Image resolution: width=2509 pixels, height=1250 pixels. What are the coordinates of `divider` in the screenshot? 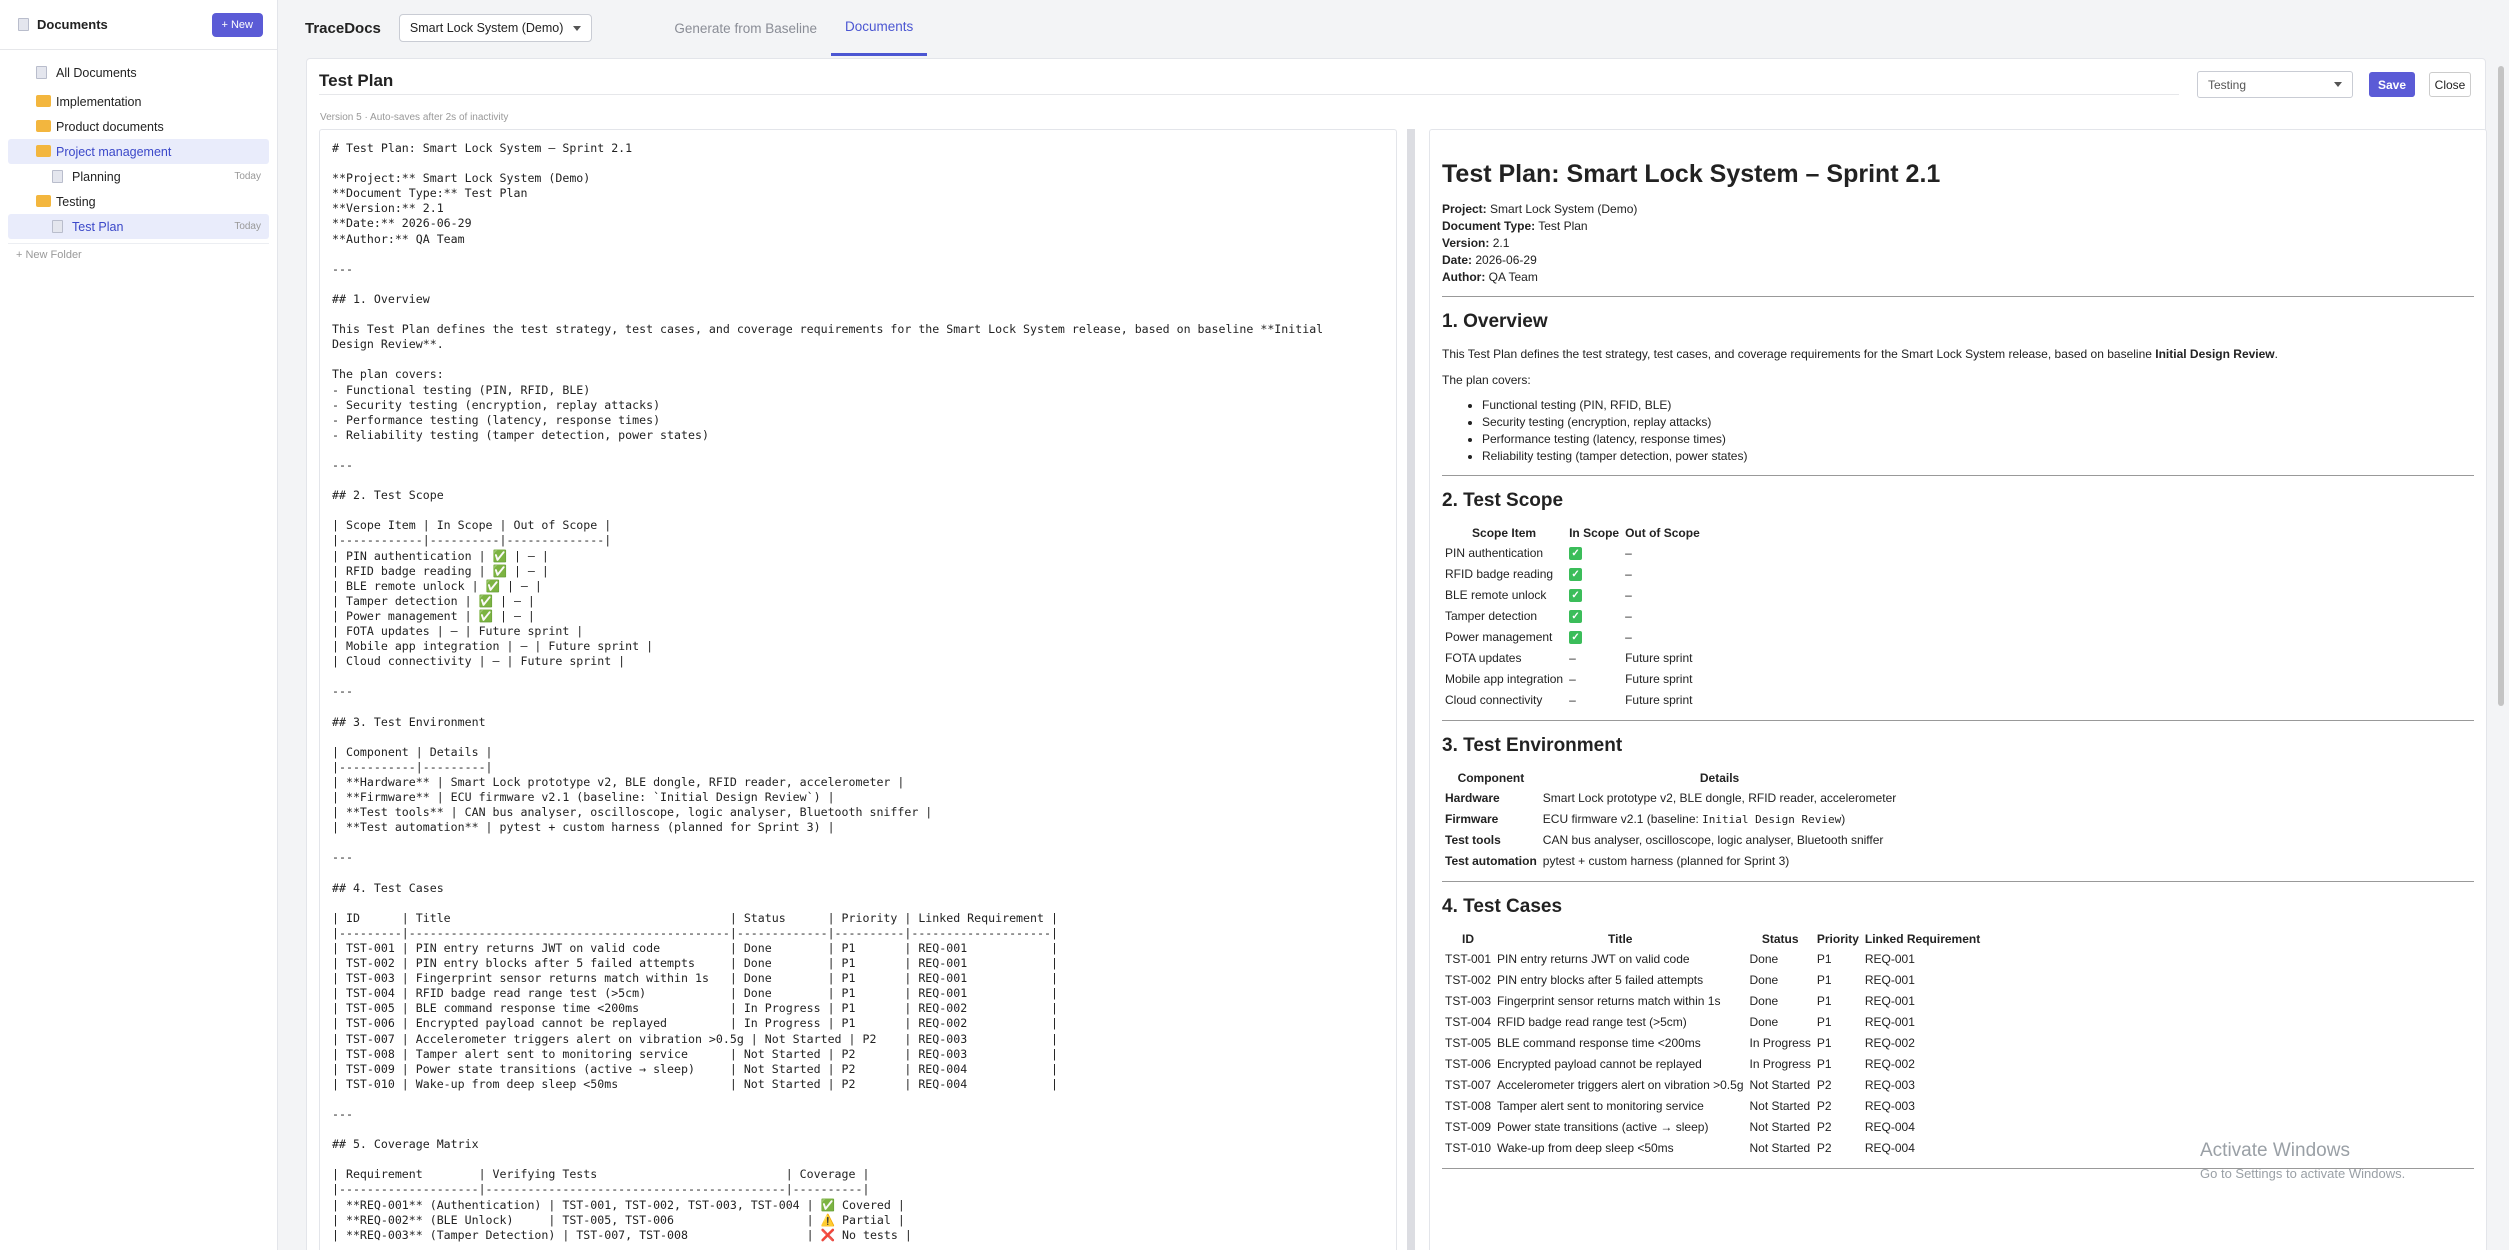 It's located at (1958, 296).